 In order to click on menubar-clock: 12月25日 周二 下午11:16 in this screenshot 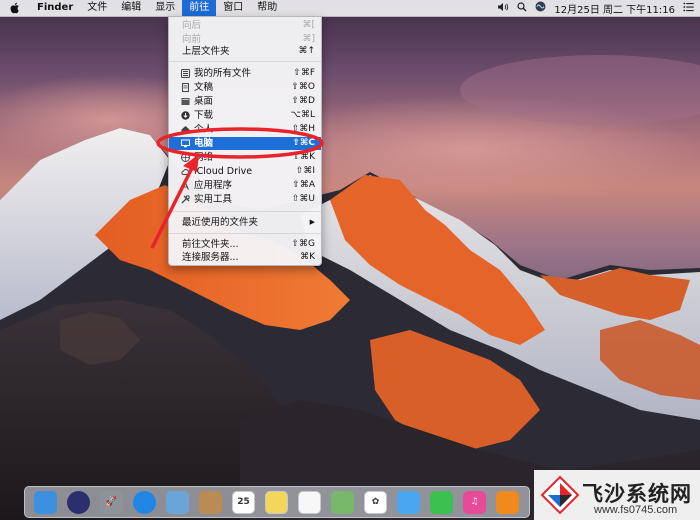, I will do `click(614, 8)`.